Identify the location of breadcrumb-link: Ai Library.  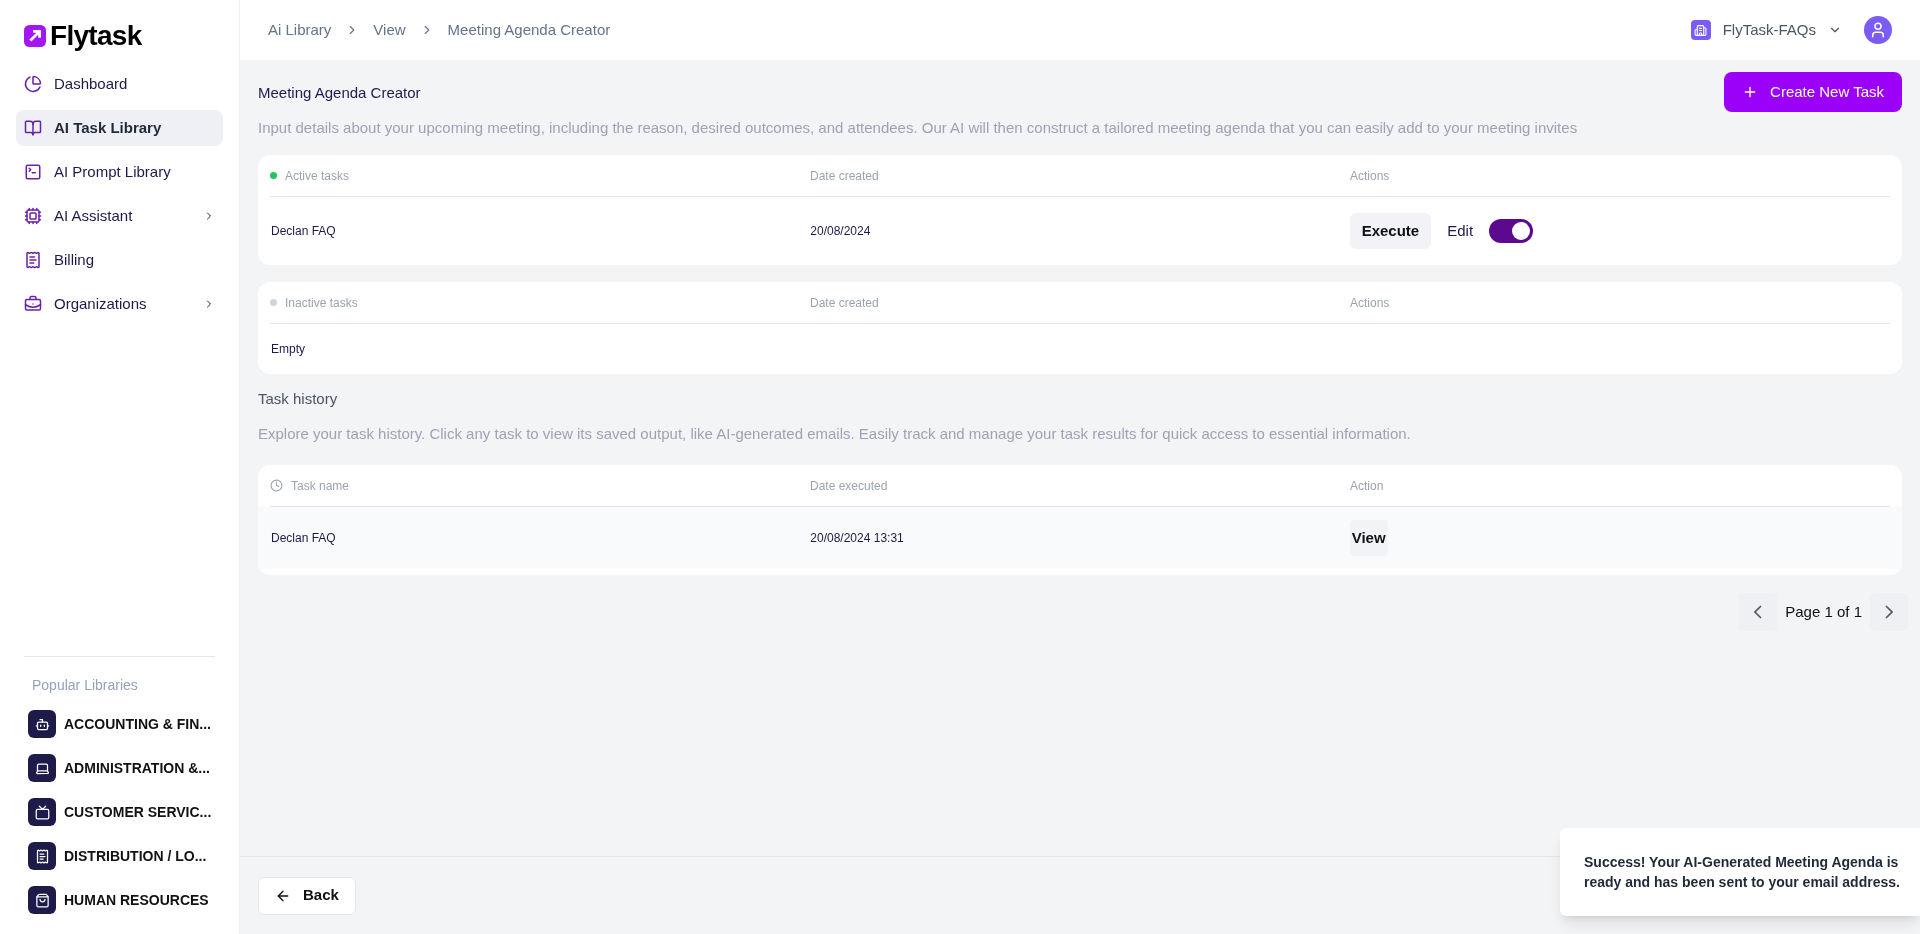
(300, 30).